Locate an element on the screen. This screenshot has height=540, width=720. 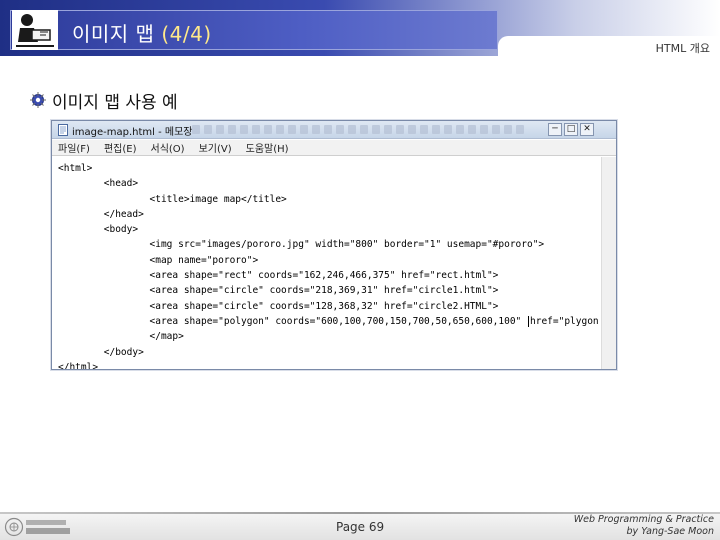
code-line: </head> is located at coordinates (101, 214).